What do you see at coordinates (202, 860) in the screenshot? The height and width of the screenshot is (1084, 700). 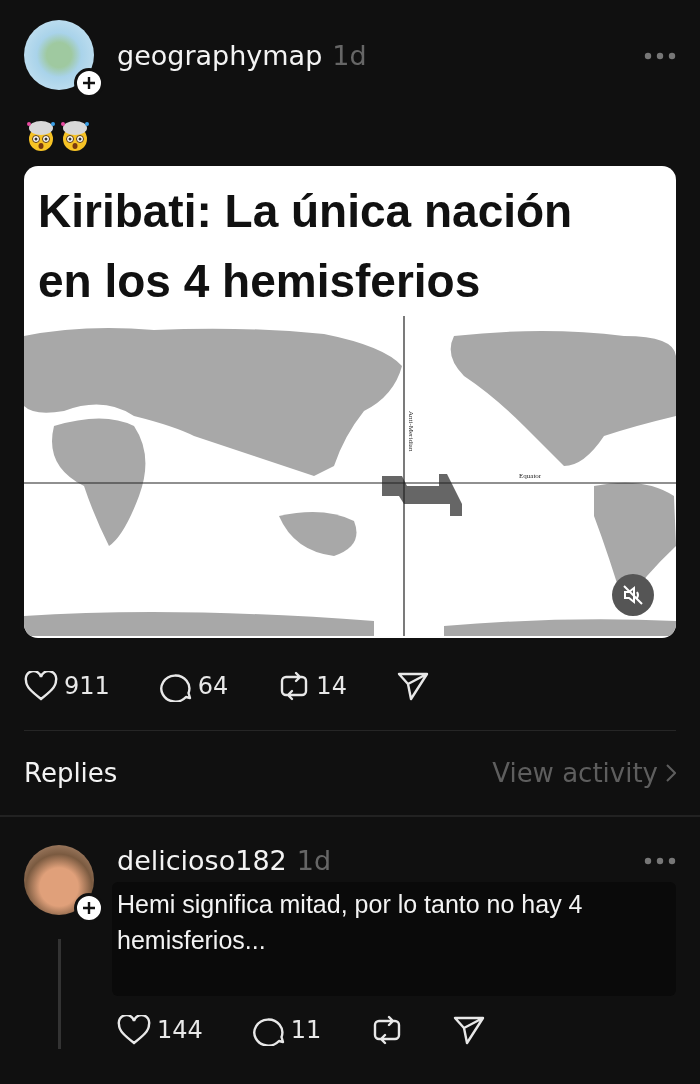 I see `username: delicioso182` at bounding box center [202, 860].